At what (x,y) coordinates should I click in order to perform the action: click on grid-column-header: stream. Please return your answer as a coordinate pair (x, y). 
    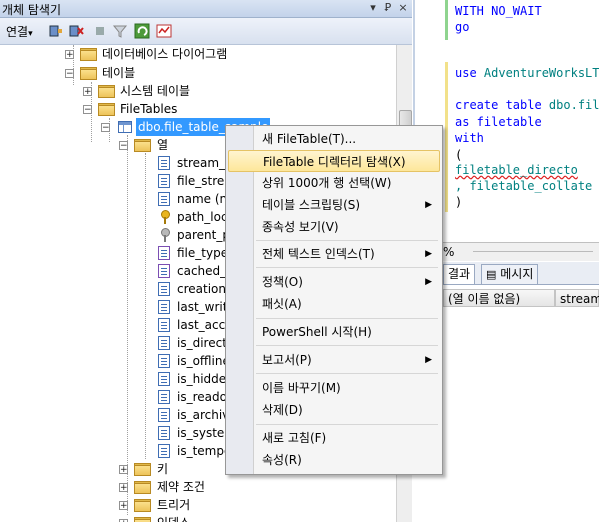
    Looking at the image, I should click on (577, 298).